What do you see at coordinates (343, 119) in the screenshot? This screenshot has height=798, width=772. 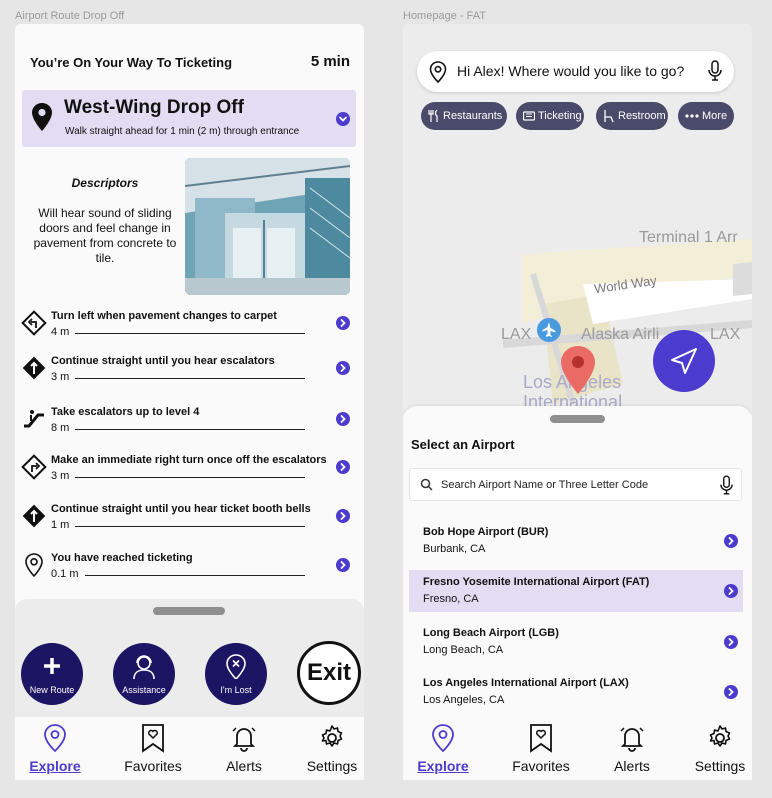 I see `chevron-down-icon` at bounding box center [343, 119].